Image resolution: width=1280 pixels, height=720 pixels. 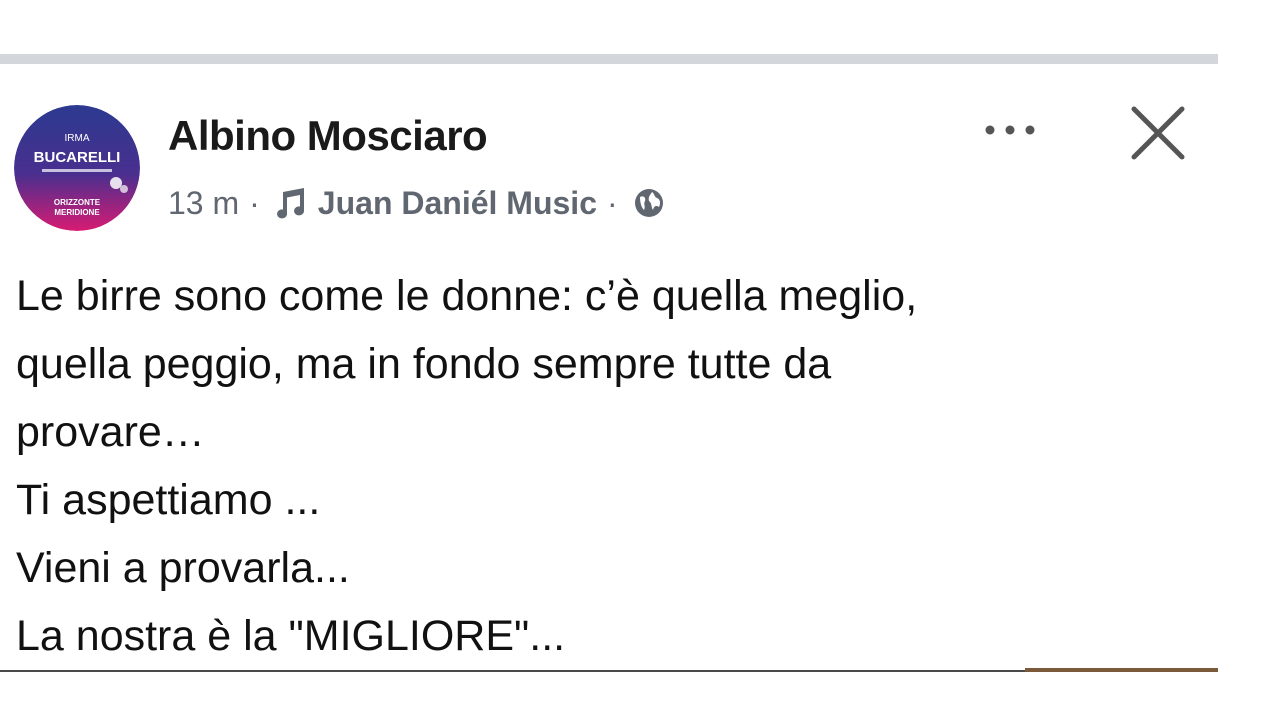 I want to click on post-meta: 13 m · Juan Daniél Music ·, so click(x=417, y=203).